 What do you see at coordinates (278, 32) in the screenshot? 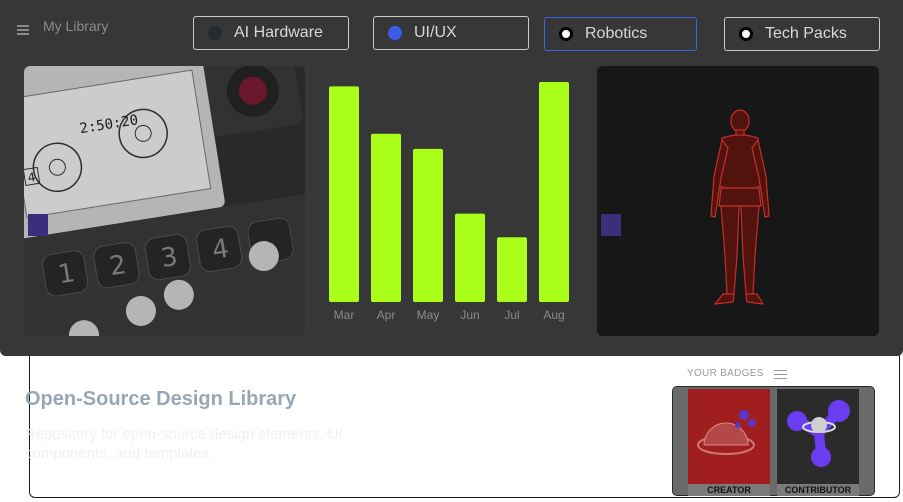
I see `tab-label: AI Hardware` at bounding box center [278, 32].